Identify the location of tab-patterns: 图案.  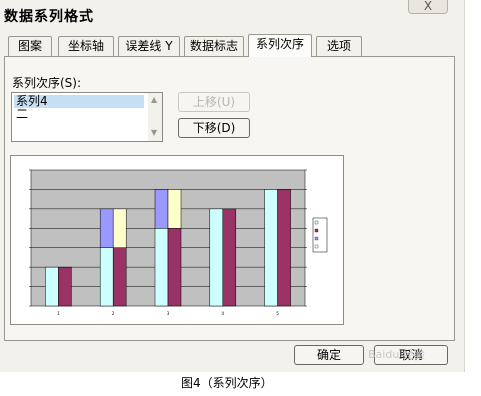
(30, 46).